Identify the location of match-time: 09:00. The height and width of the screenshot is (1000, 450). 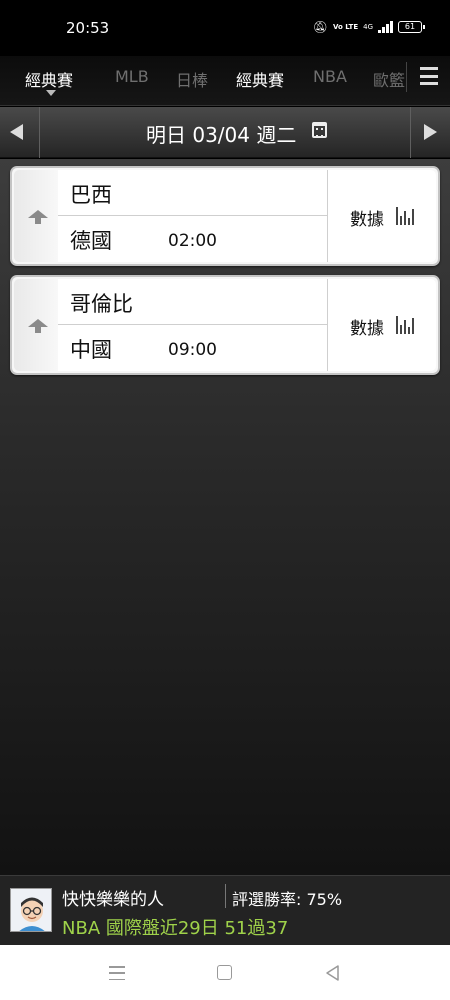
(192, 350).